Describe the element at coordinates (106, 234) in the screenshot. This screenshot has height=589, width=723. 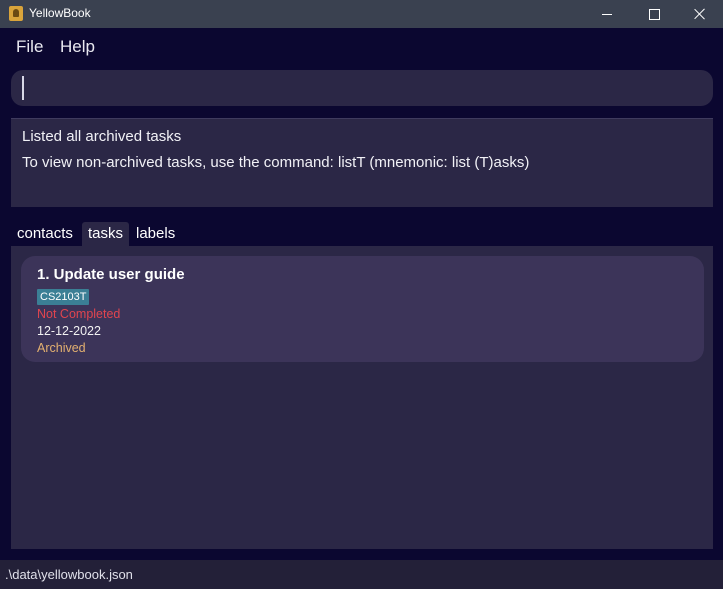
I see `tab-tasks: tasks` at that location.